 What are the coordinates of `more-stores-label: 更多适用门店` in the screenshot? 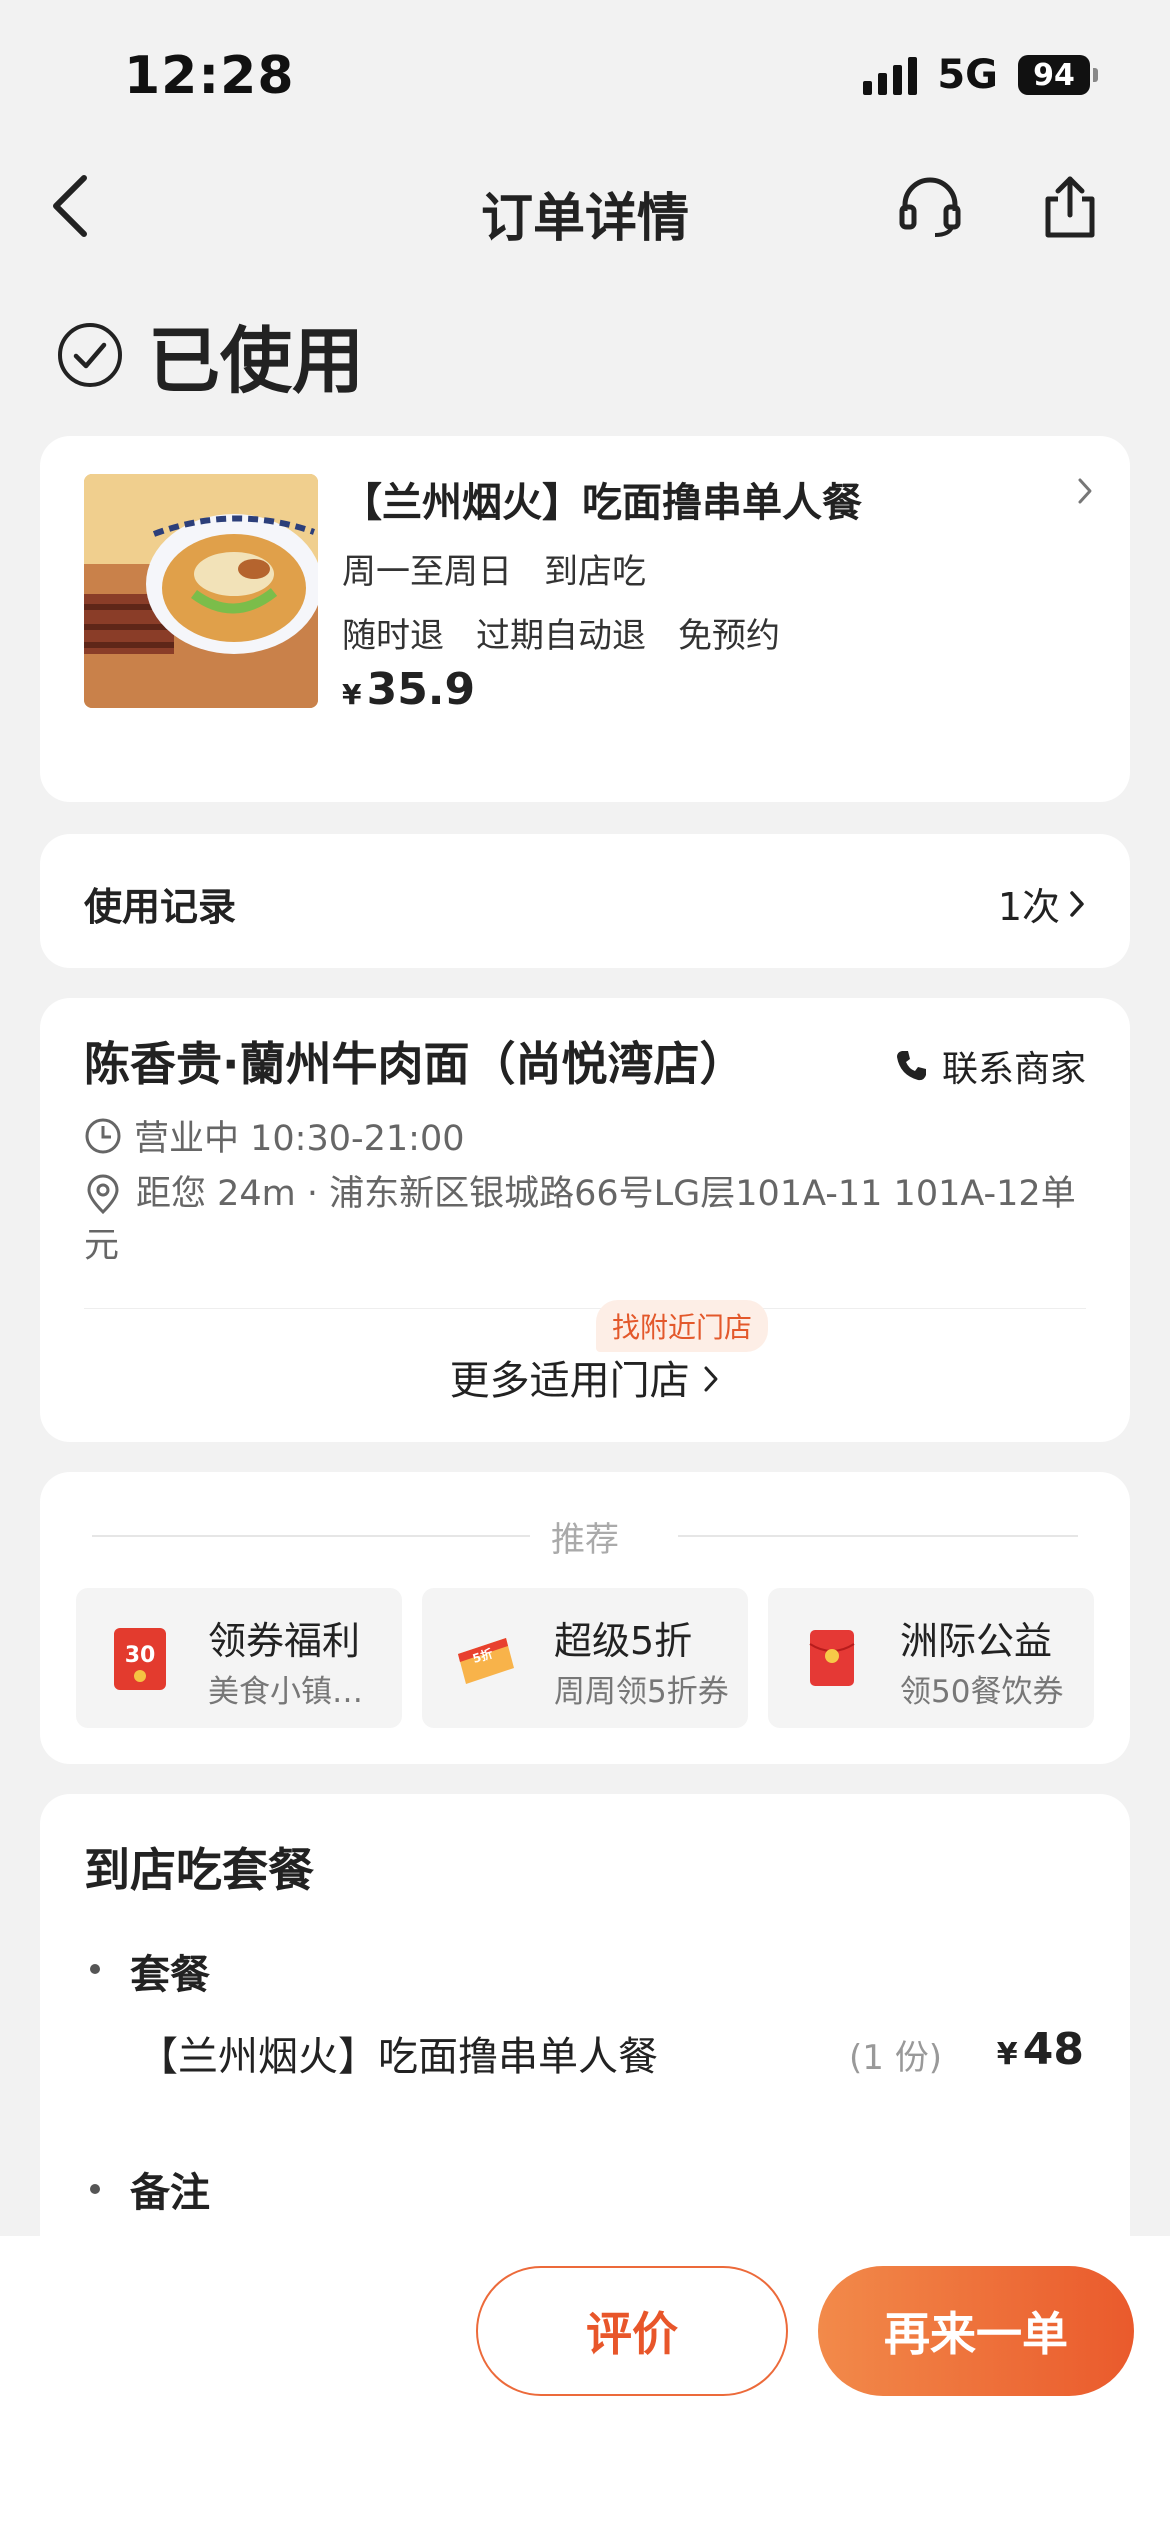 It's located at (569, 1381).